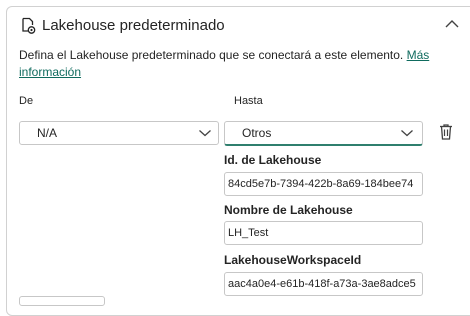 This screenshot has width=470, height=316. Describe the element at coordinates (26, 101) in the screenshot. I see `from-label: De` at that location.